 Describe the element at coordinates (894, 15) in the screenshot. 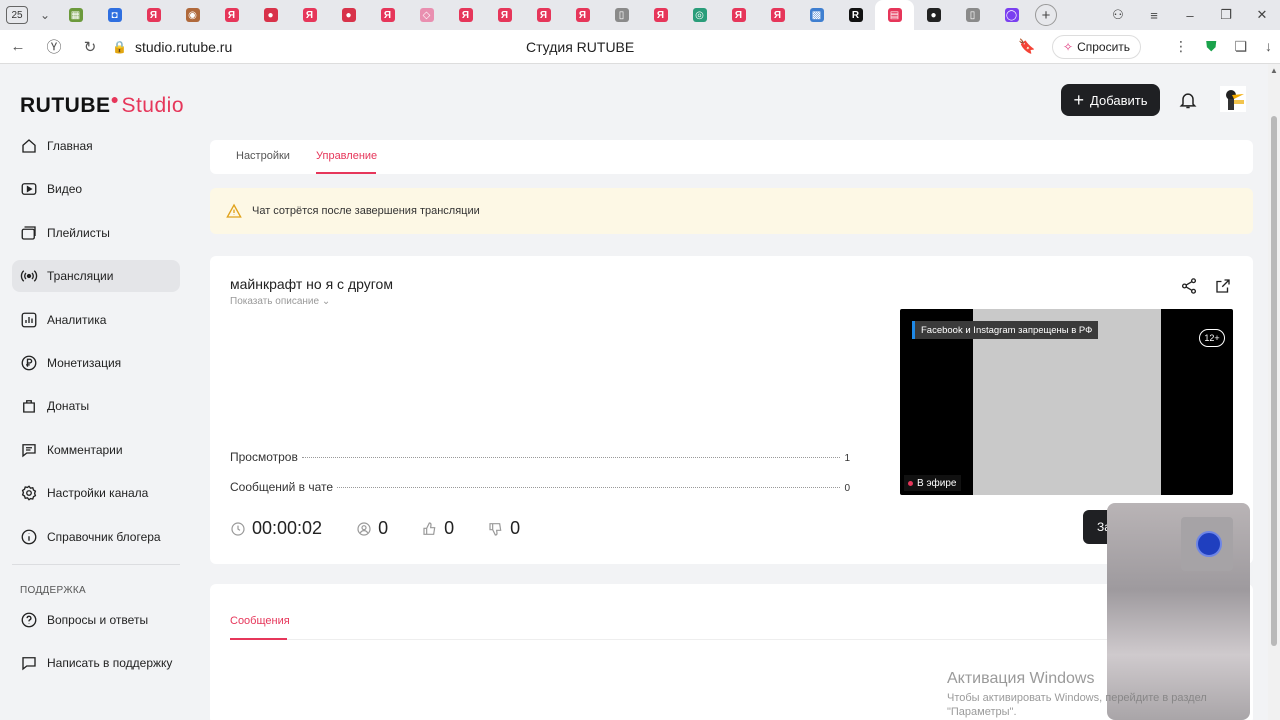

I see `browser-tab-active: ▤` at that location.